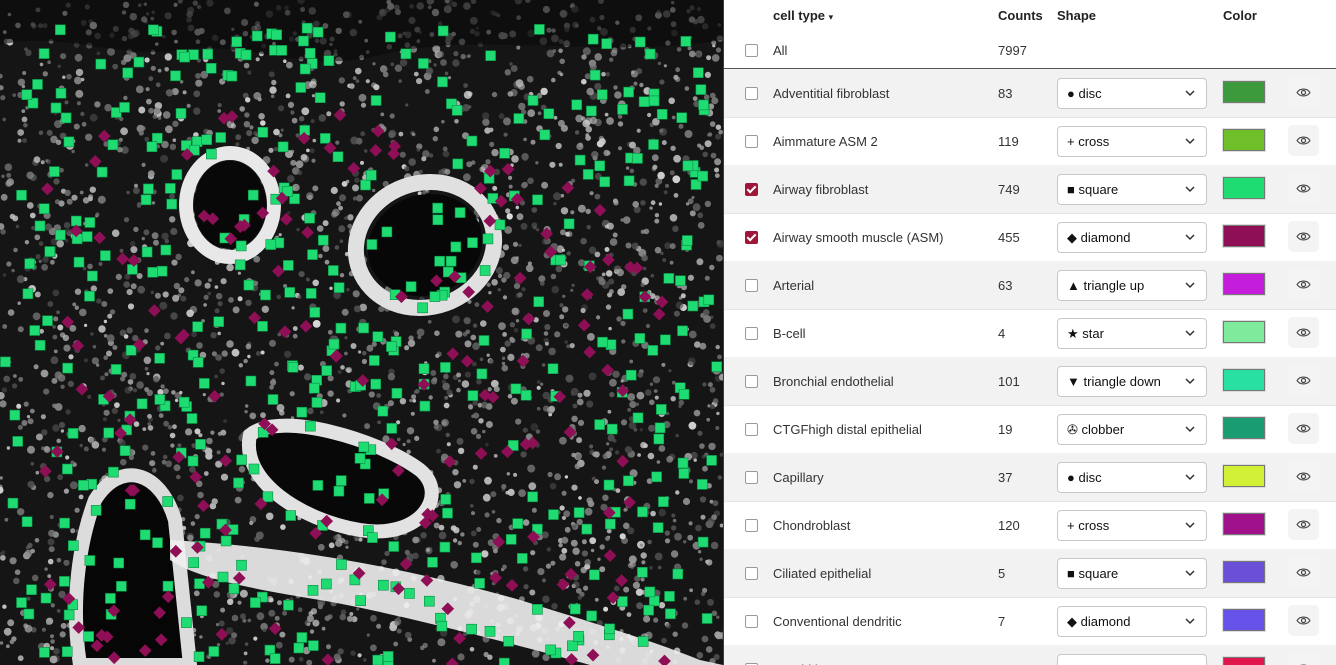  I want to click on cell-type-row: Airway smooth muscle (ASM) 455 ◆ diamond, so click(1030, 237).